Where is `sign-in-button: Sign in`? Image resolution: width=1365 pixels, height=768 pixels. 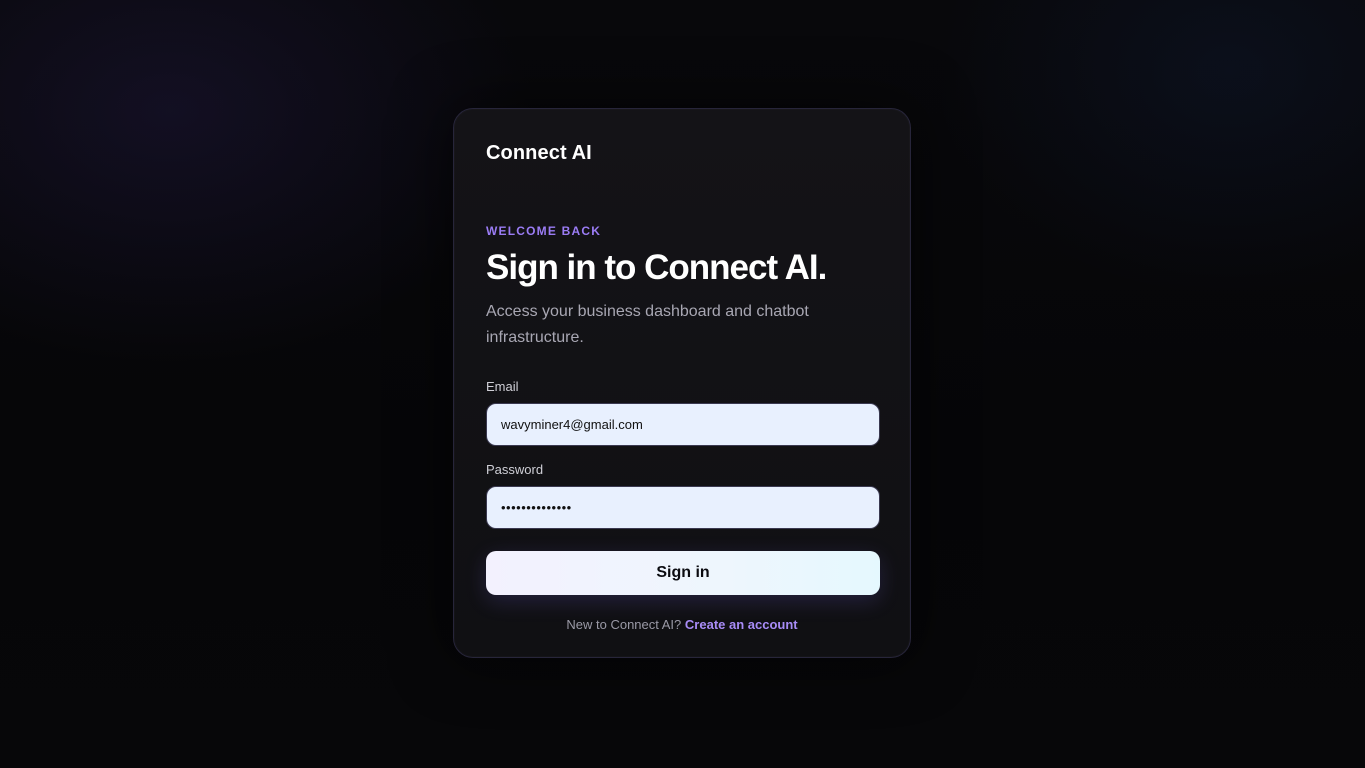 sign-in-button: Sign in is located at coordinates (683, 573).